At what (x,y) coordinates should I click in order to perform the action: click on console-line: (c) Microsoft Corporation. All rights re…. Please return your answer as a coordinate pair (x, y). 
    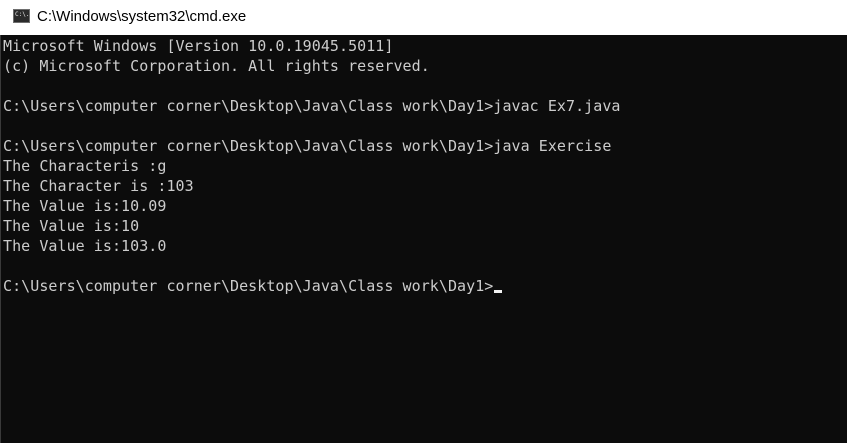
    Looking at the image, I should click on (216, 66).